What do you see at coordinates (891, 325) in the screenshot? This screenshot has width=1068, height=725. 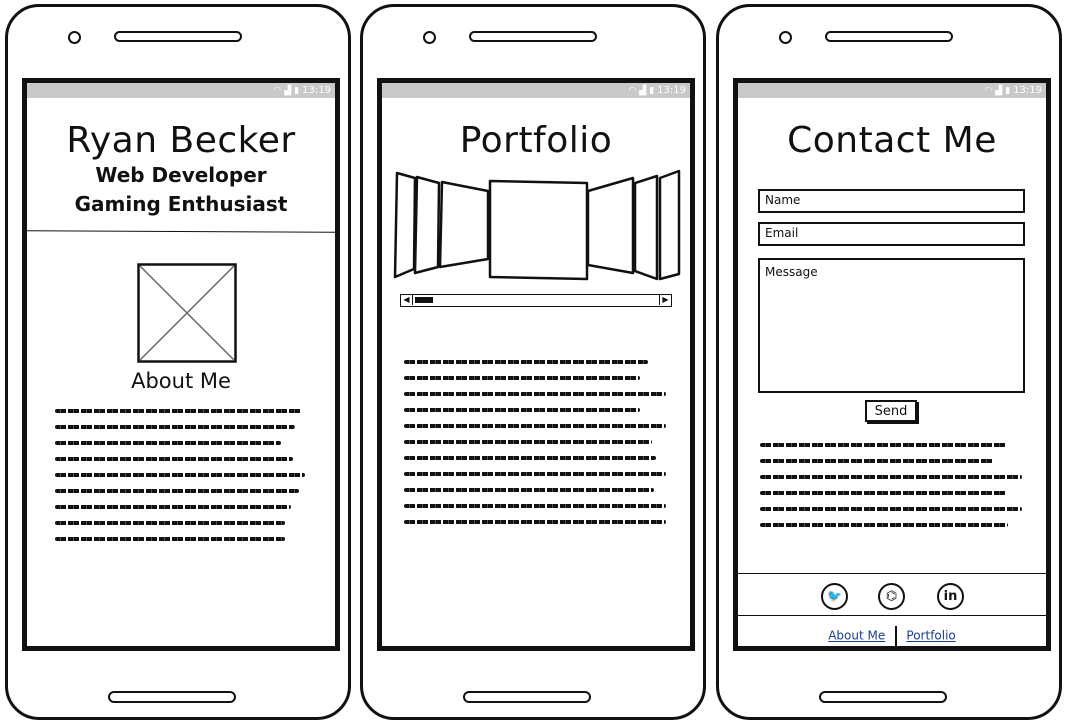 I see `message-field: Message` at bounding box center [891, 325].